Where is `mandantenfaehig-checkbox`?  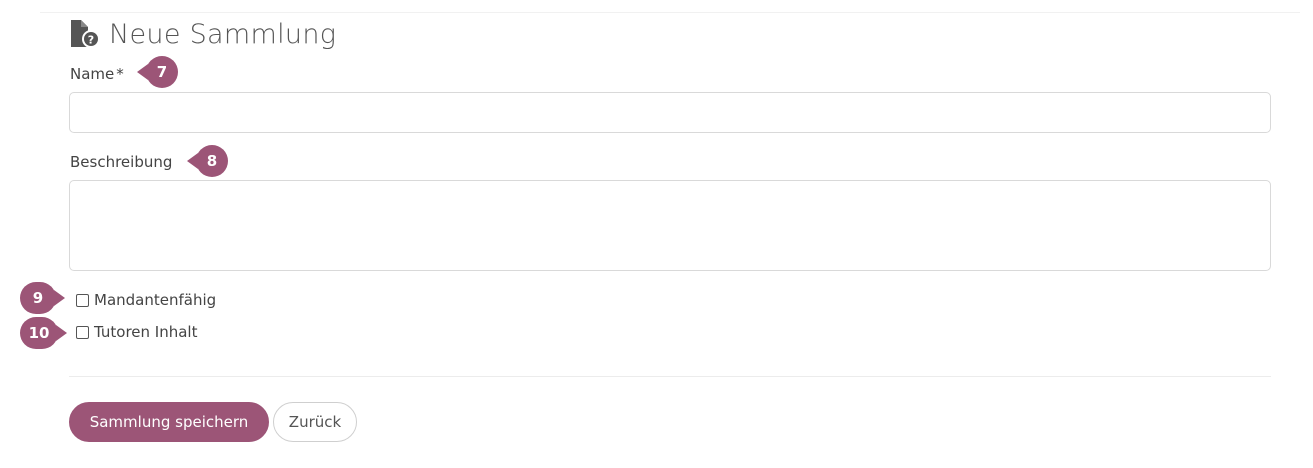
mandantenfaehig-checkbox is located at coordinates (82, 300).